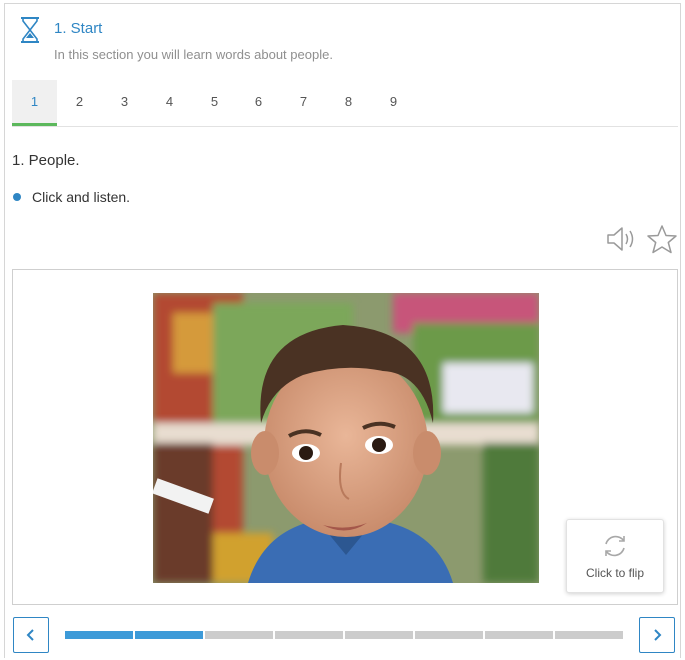 This screenshot has width=685, height=660. What do you see at coordinates (169, 102) in the screenshot?
I see `tab-4: 4` at bounding box center [169, 102].